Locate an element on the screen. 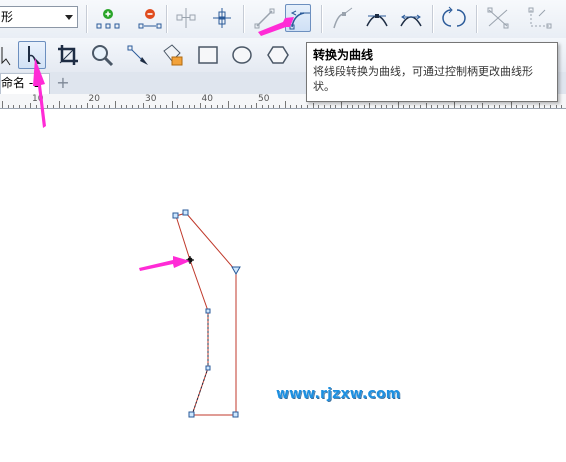 The height and width of the screenshot is (462, 566). crop-tool is located at coordinates (68, 55).